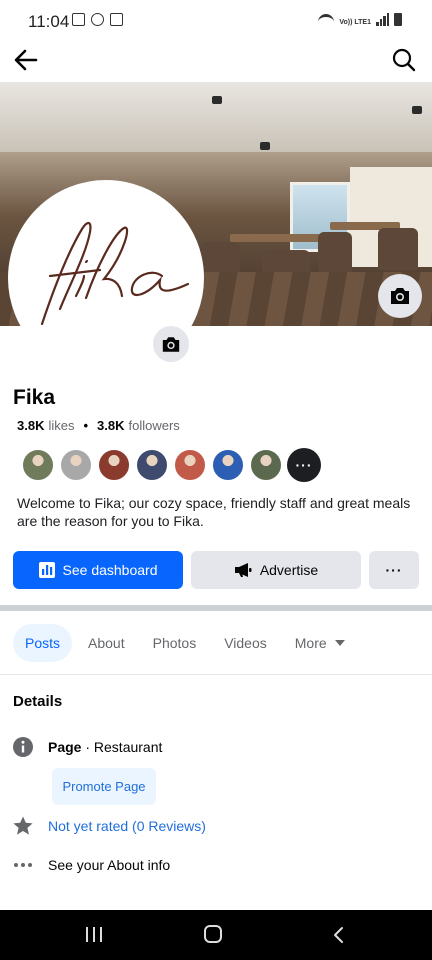 The height and width of the screenshot is (960, 432). I want to click on signal-icon, so click(382, 19).